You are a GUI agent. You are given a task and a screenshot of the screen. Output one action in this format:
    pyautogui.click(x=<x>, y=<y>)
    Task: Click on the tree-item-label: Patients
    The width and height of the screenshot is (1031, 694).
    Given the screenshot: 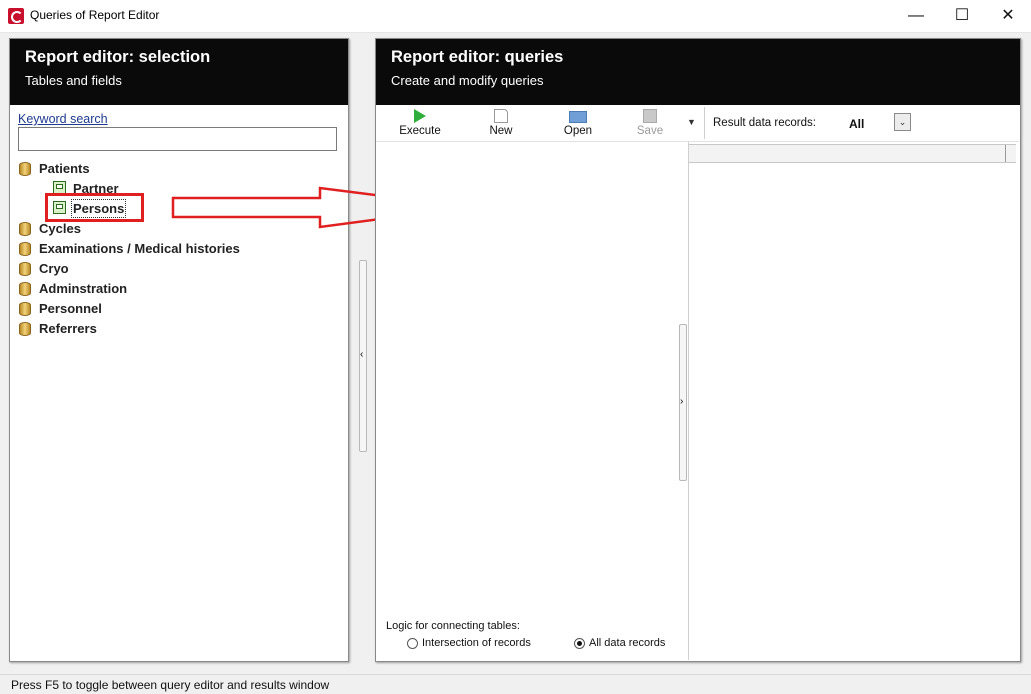 What is the action you would take?
    pyautogui.click(x=64, y=168)
    